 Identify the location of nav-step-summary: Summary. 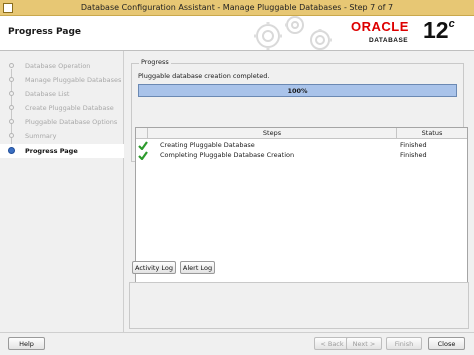
(62, 136).